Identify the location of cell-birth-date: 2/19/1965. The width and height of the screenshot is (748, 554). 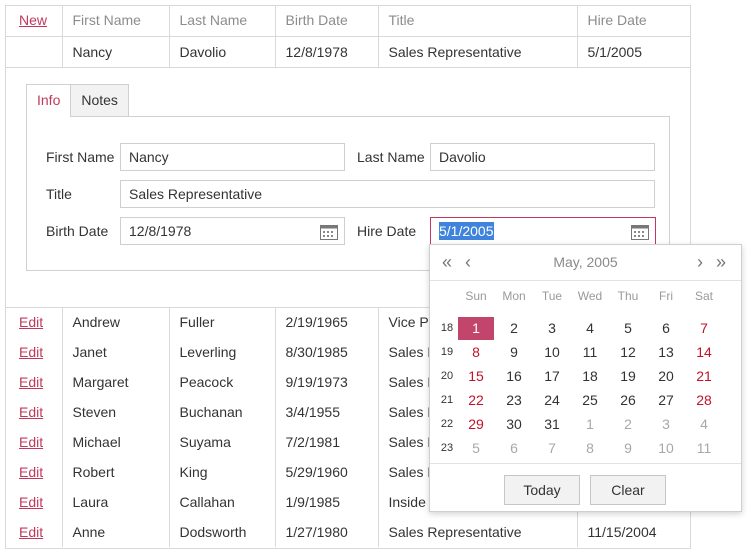
(327, 322).